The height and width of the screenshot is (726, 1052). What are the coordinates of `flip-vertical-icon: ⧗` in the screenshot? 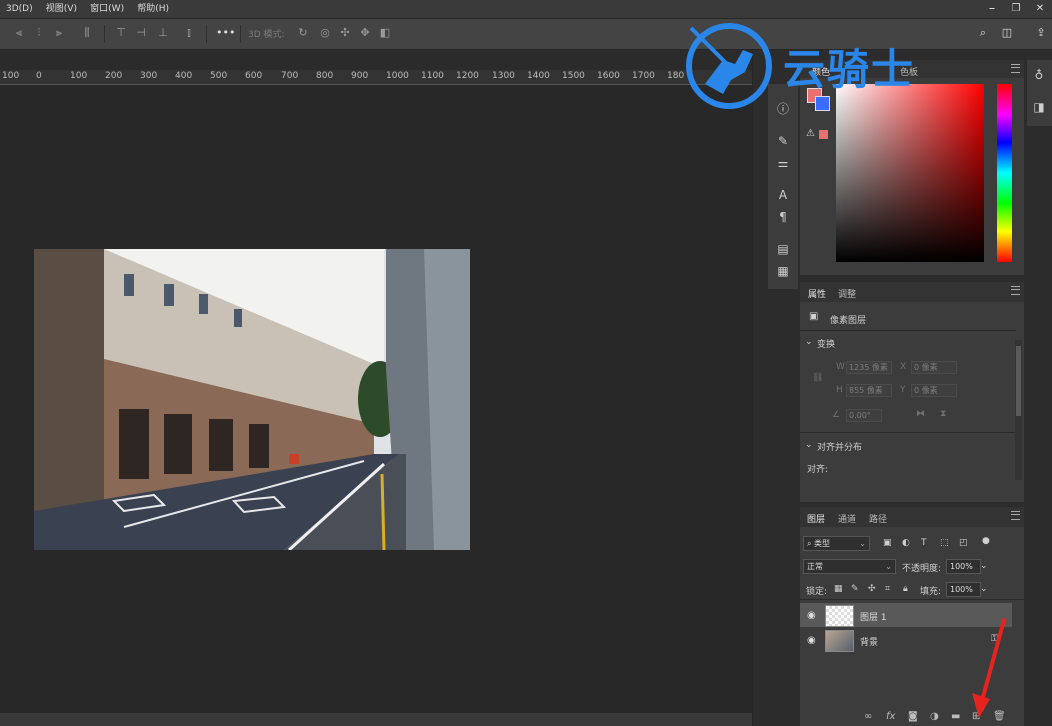 It's located at (943, 414).